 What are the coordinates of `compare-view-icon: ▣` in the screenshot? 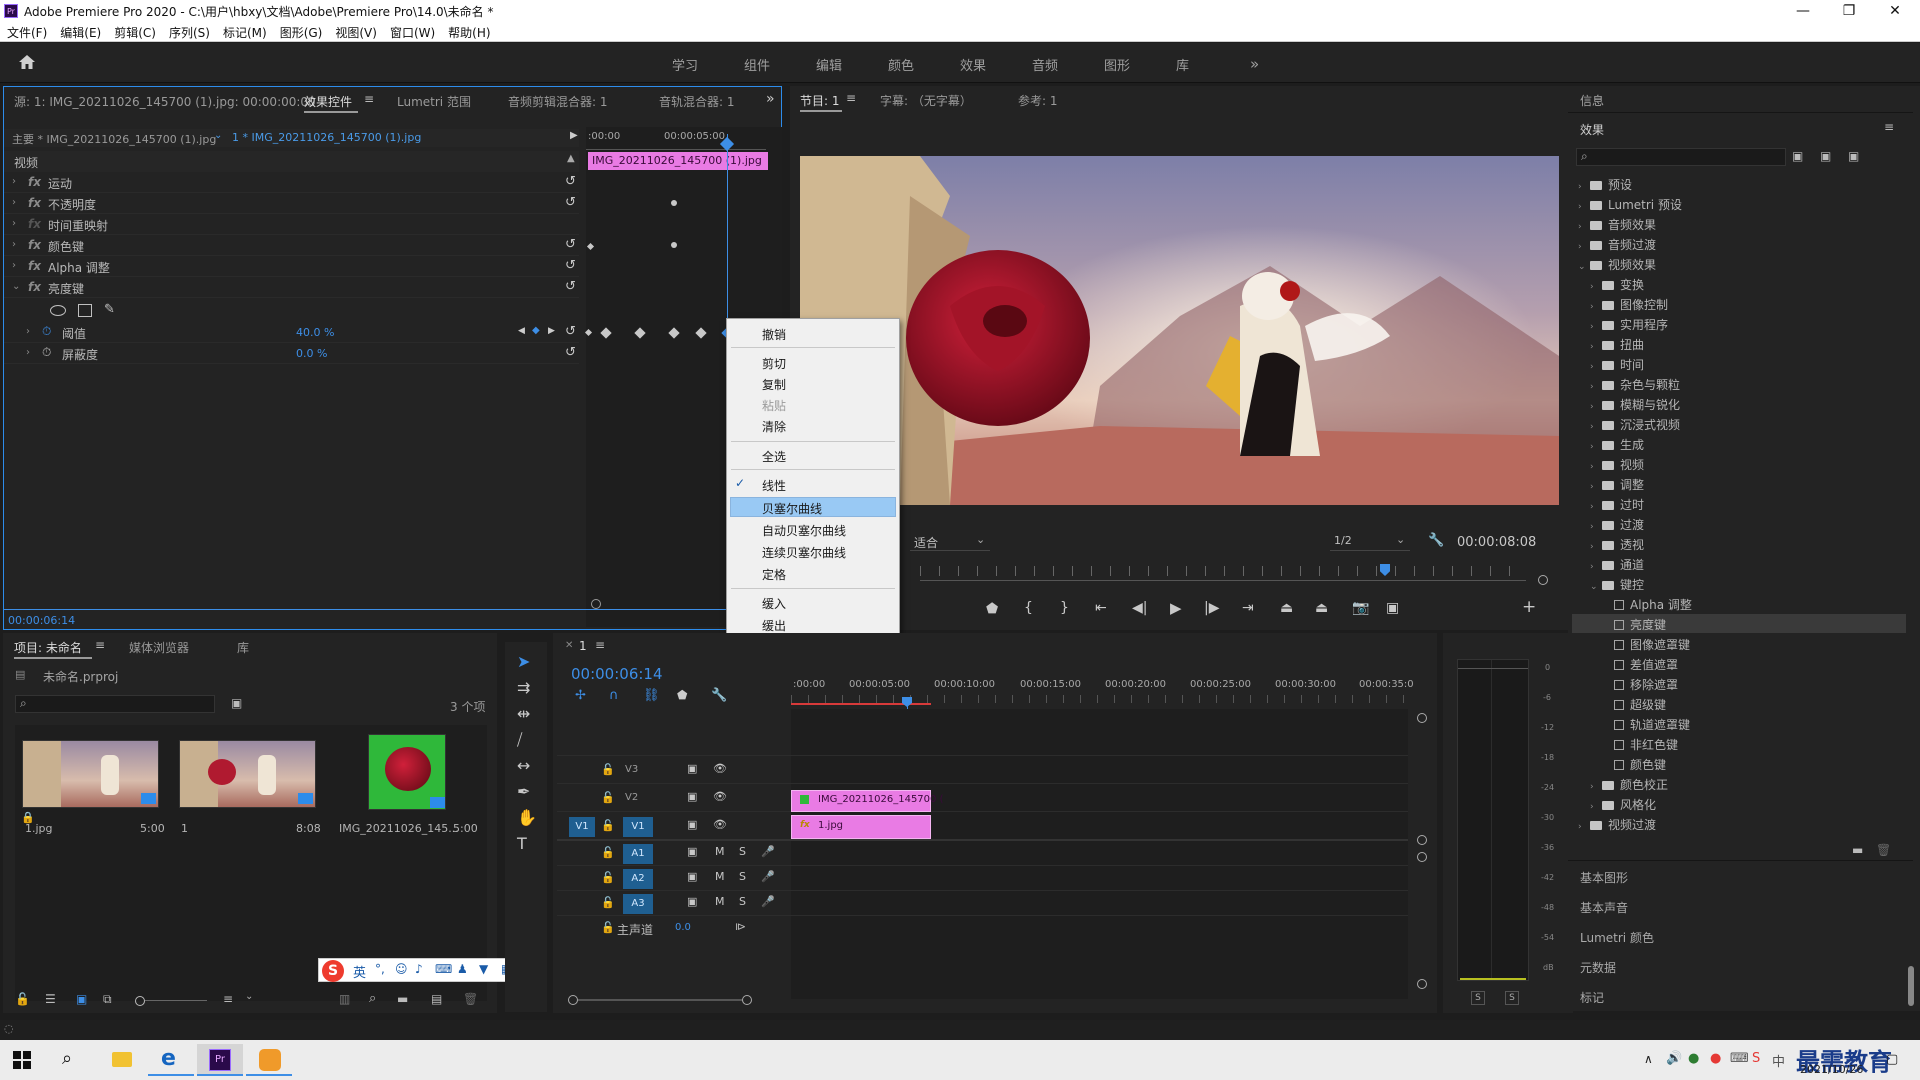 It's located at (1392, 608).